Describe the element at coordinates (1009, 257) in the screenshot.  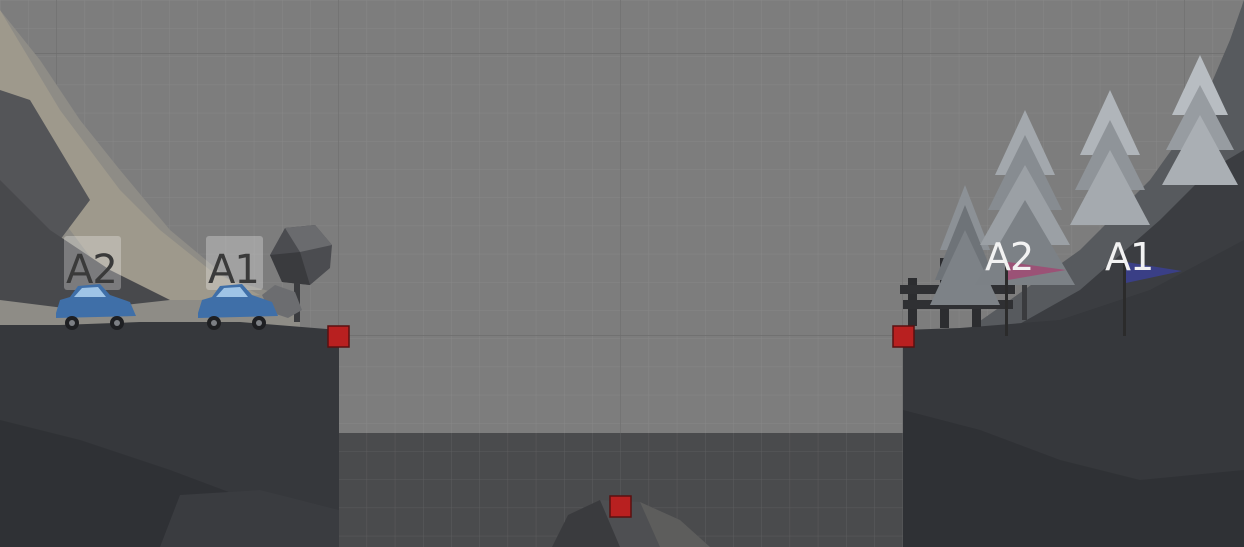
I see `flag-label-a2: A2` at that location.